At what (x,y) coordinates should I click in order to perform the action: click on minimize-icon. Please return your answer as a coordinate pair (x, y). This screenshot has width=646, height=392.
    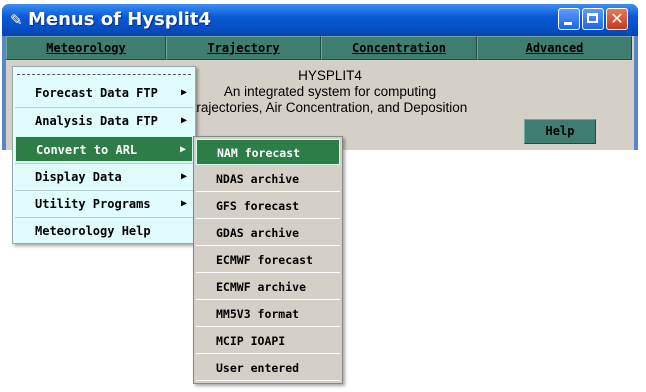
    Looking at the image, I should click on (569, 19).